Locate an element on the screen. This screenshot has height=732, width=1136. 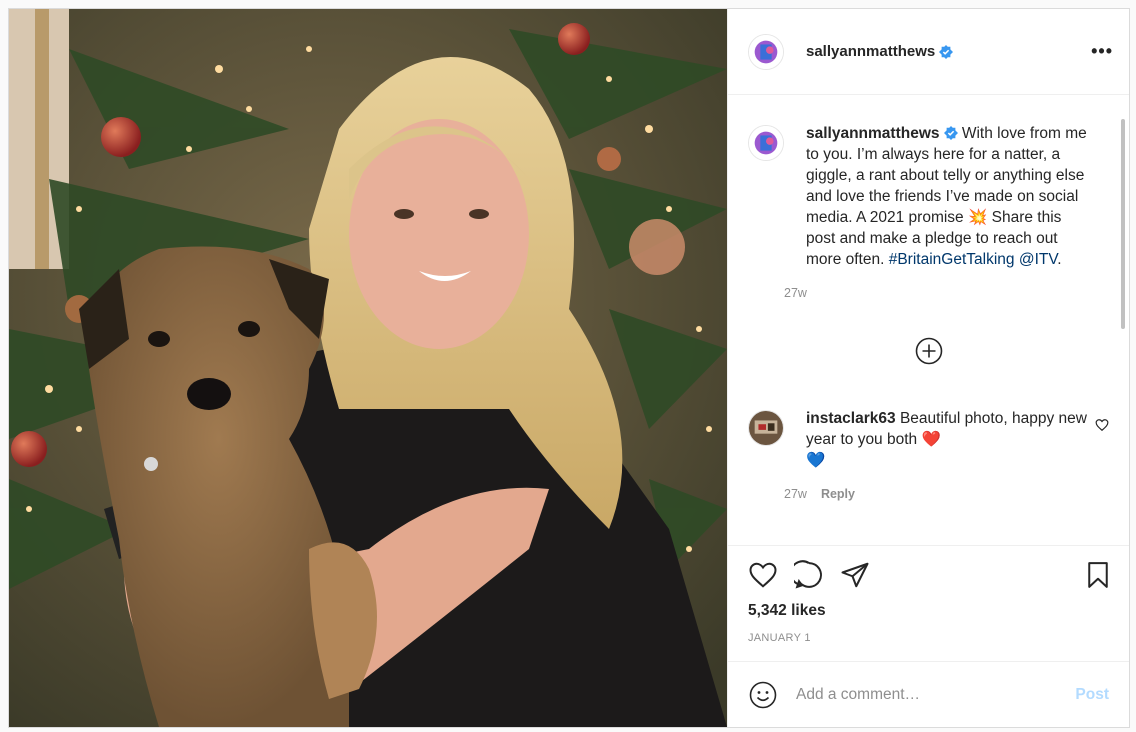
post-author-username: sallyannmatthews is located at coordinates (870, 51).